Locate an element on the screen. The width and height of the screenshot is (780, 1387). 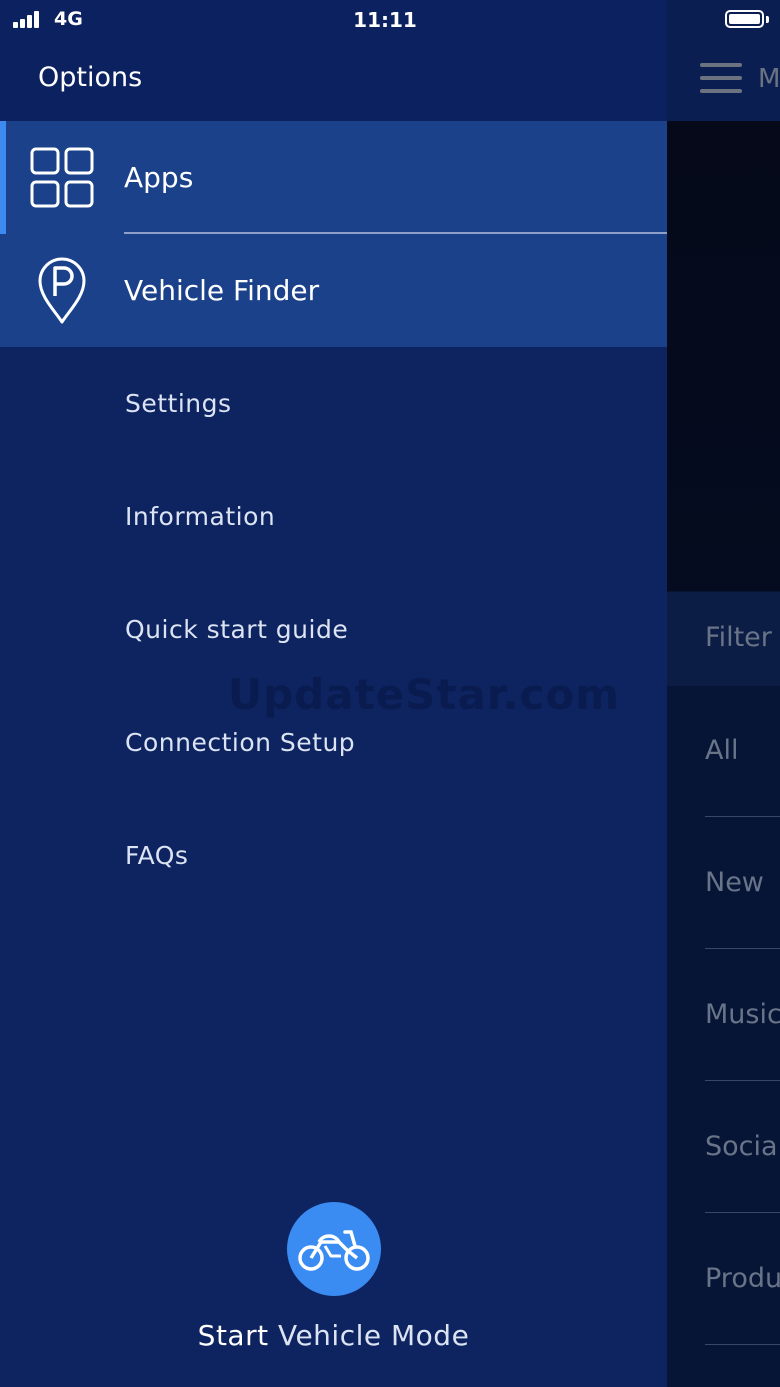
category-item: Produ is located at coordinates (742, 1278).